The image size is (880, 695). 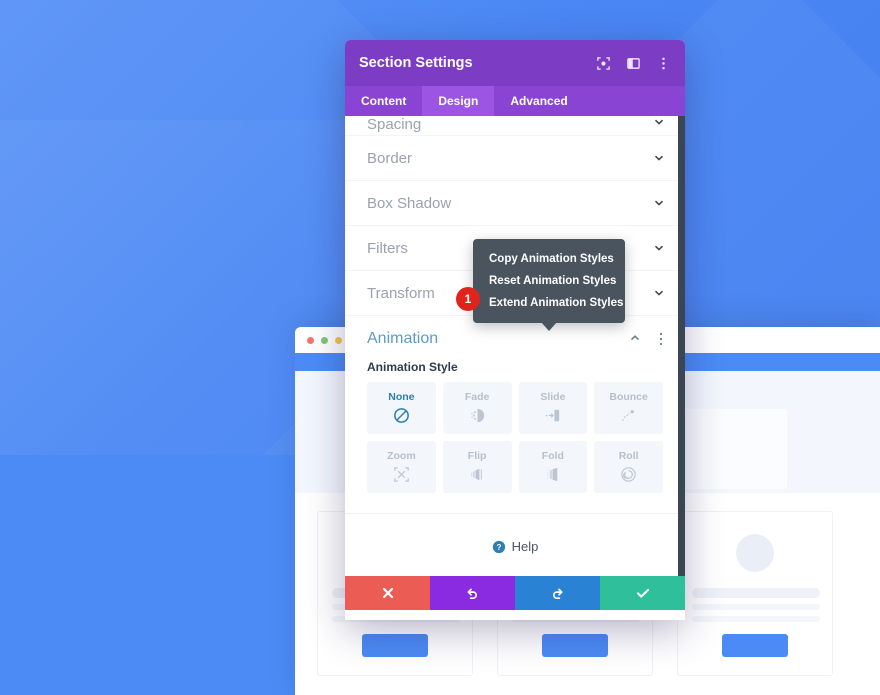 What do you see at coordinates (515, 203) in the screenshot?
I see `accordion-row-box-shadow: Box Shadow` at bounding box center [515, 203].